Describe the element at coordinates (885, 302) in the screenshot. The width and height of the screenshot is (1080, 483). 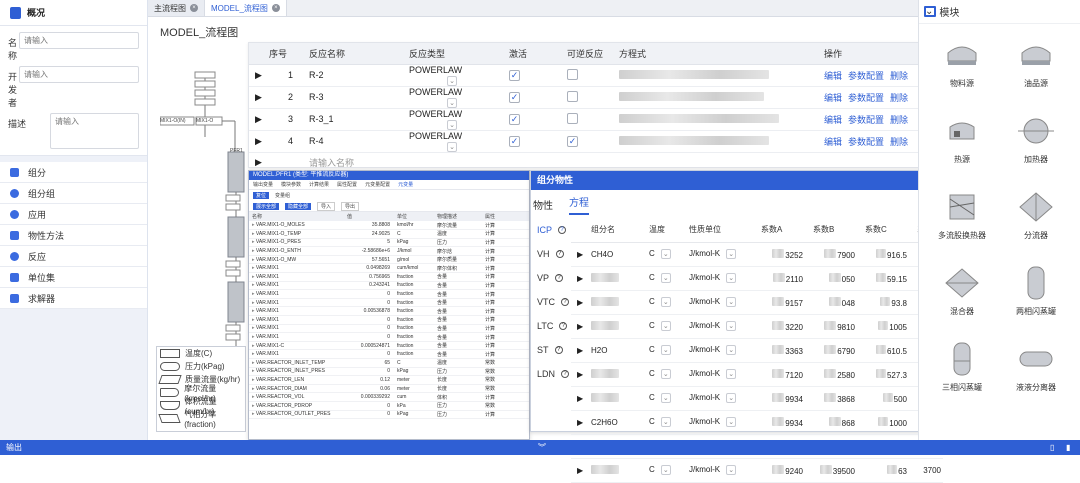
I see `coef-c: 93.8` at that location.